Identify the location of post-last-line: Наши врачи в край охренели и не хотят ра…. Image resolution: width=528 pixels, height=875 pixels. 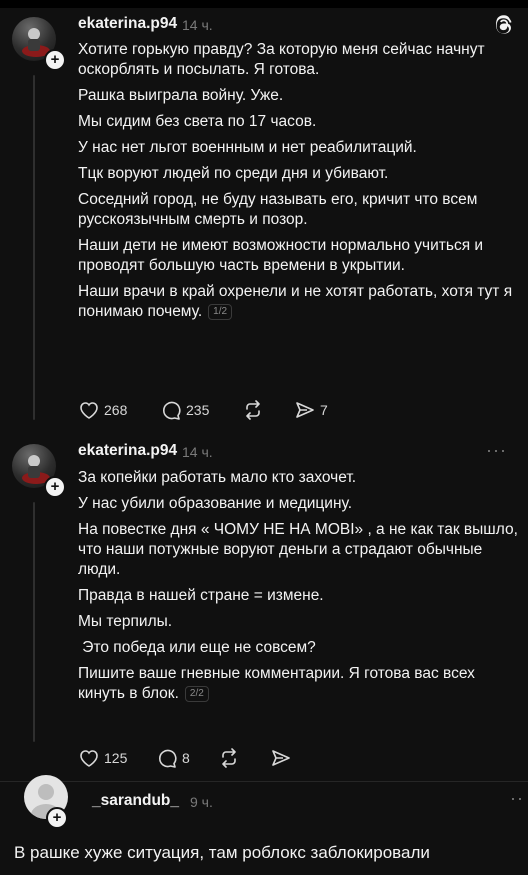
(298, 302).